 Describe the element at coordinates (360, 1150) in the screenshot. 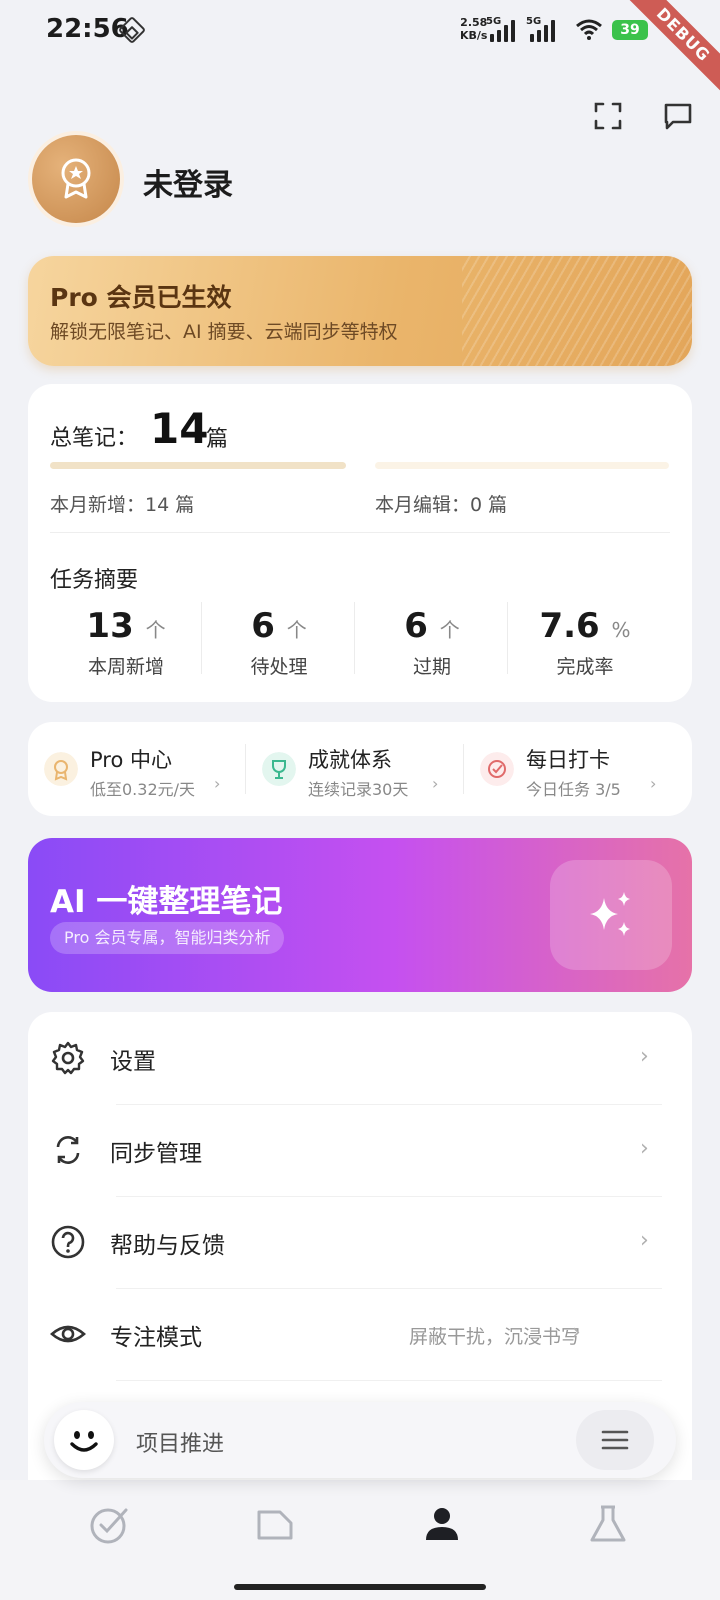

I see `menu-item-sync: 同步管理 ›` at that location.